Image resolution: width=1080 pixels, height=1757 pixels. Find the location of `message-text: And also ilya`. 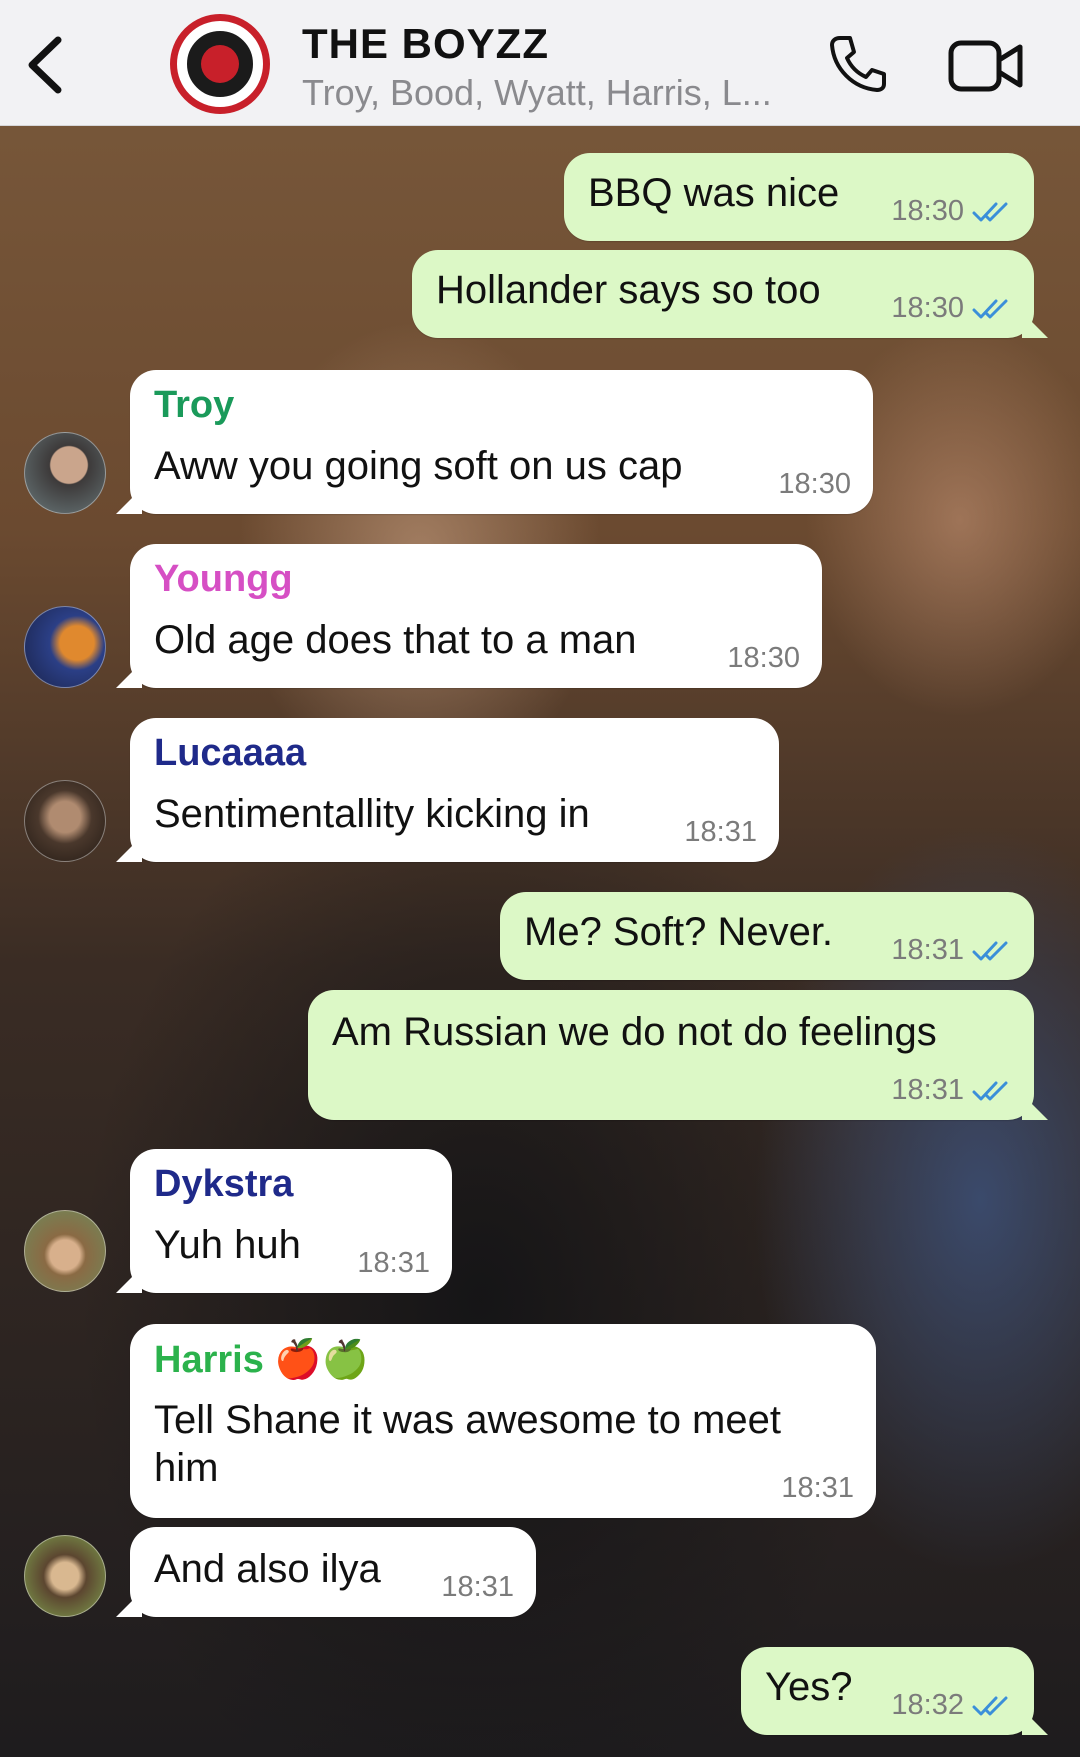

message-text: And also ilya is located at coordinates (267, 1569).